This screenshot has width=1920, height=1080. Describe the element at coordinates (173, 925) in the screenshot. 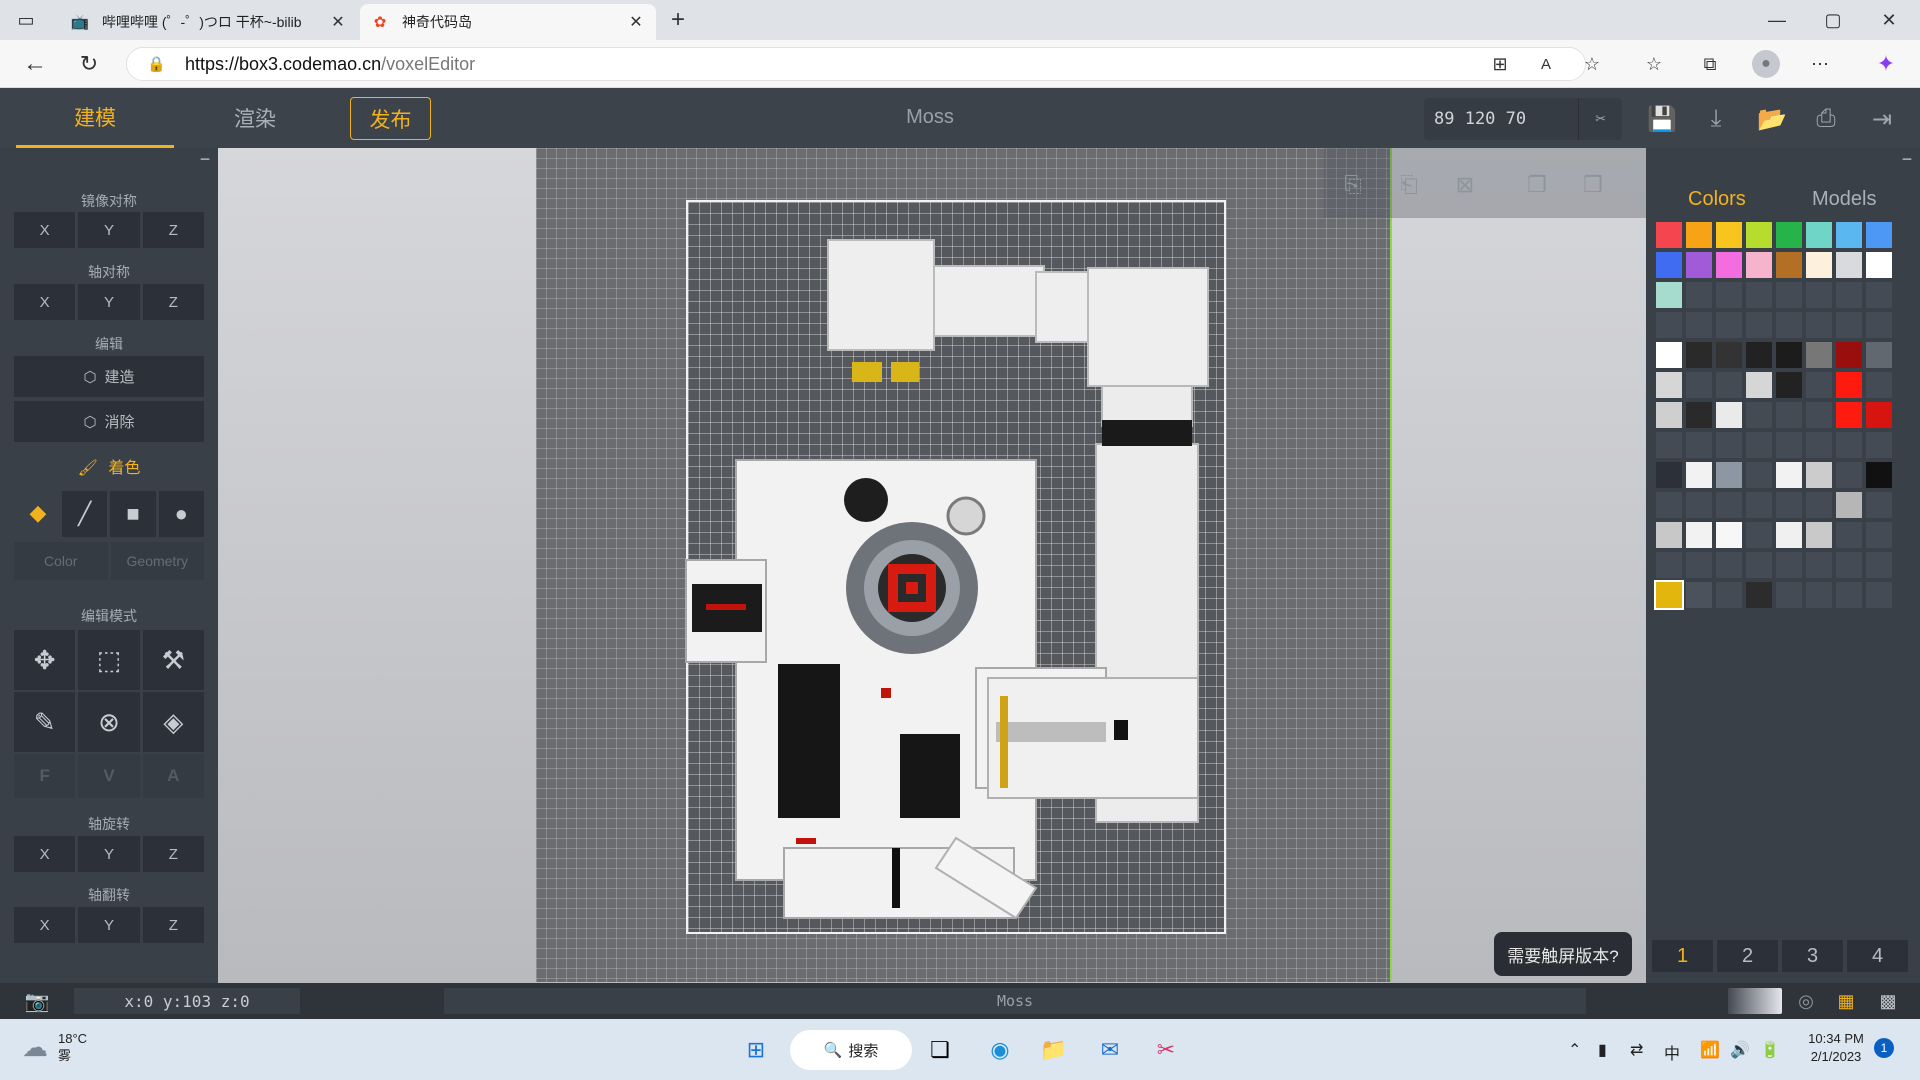

I see `flip-z-button: Z` at that location.